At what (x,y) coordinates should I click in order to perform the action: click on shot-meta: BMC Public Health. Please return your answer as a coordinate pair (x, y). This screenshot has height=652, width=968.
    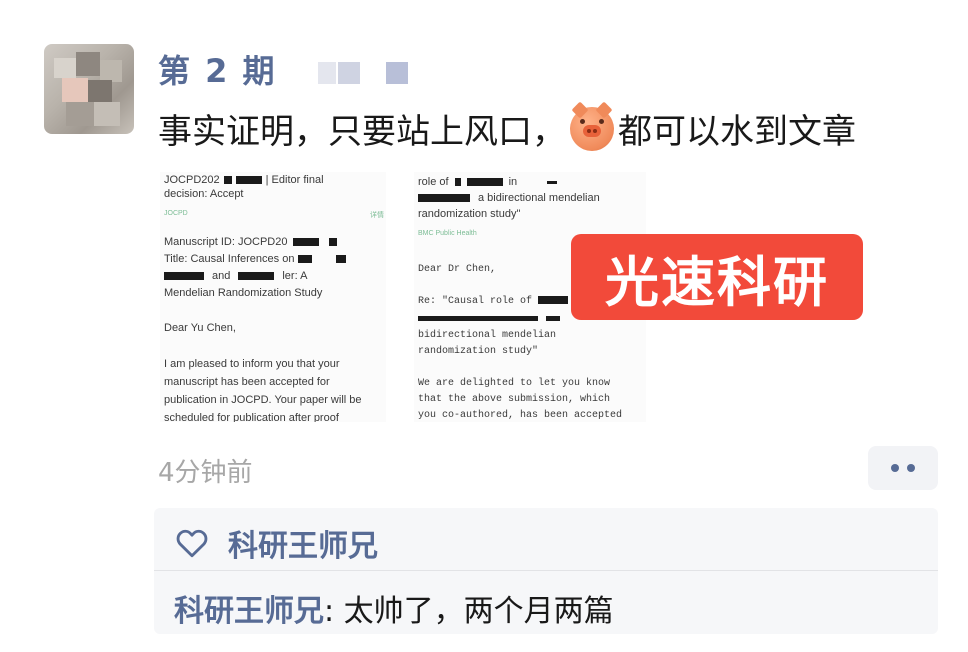
    Looking at the image, I should click on (447, 233).